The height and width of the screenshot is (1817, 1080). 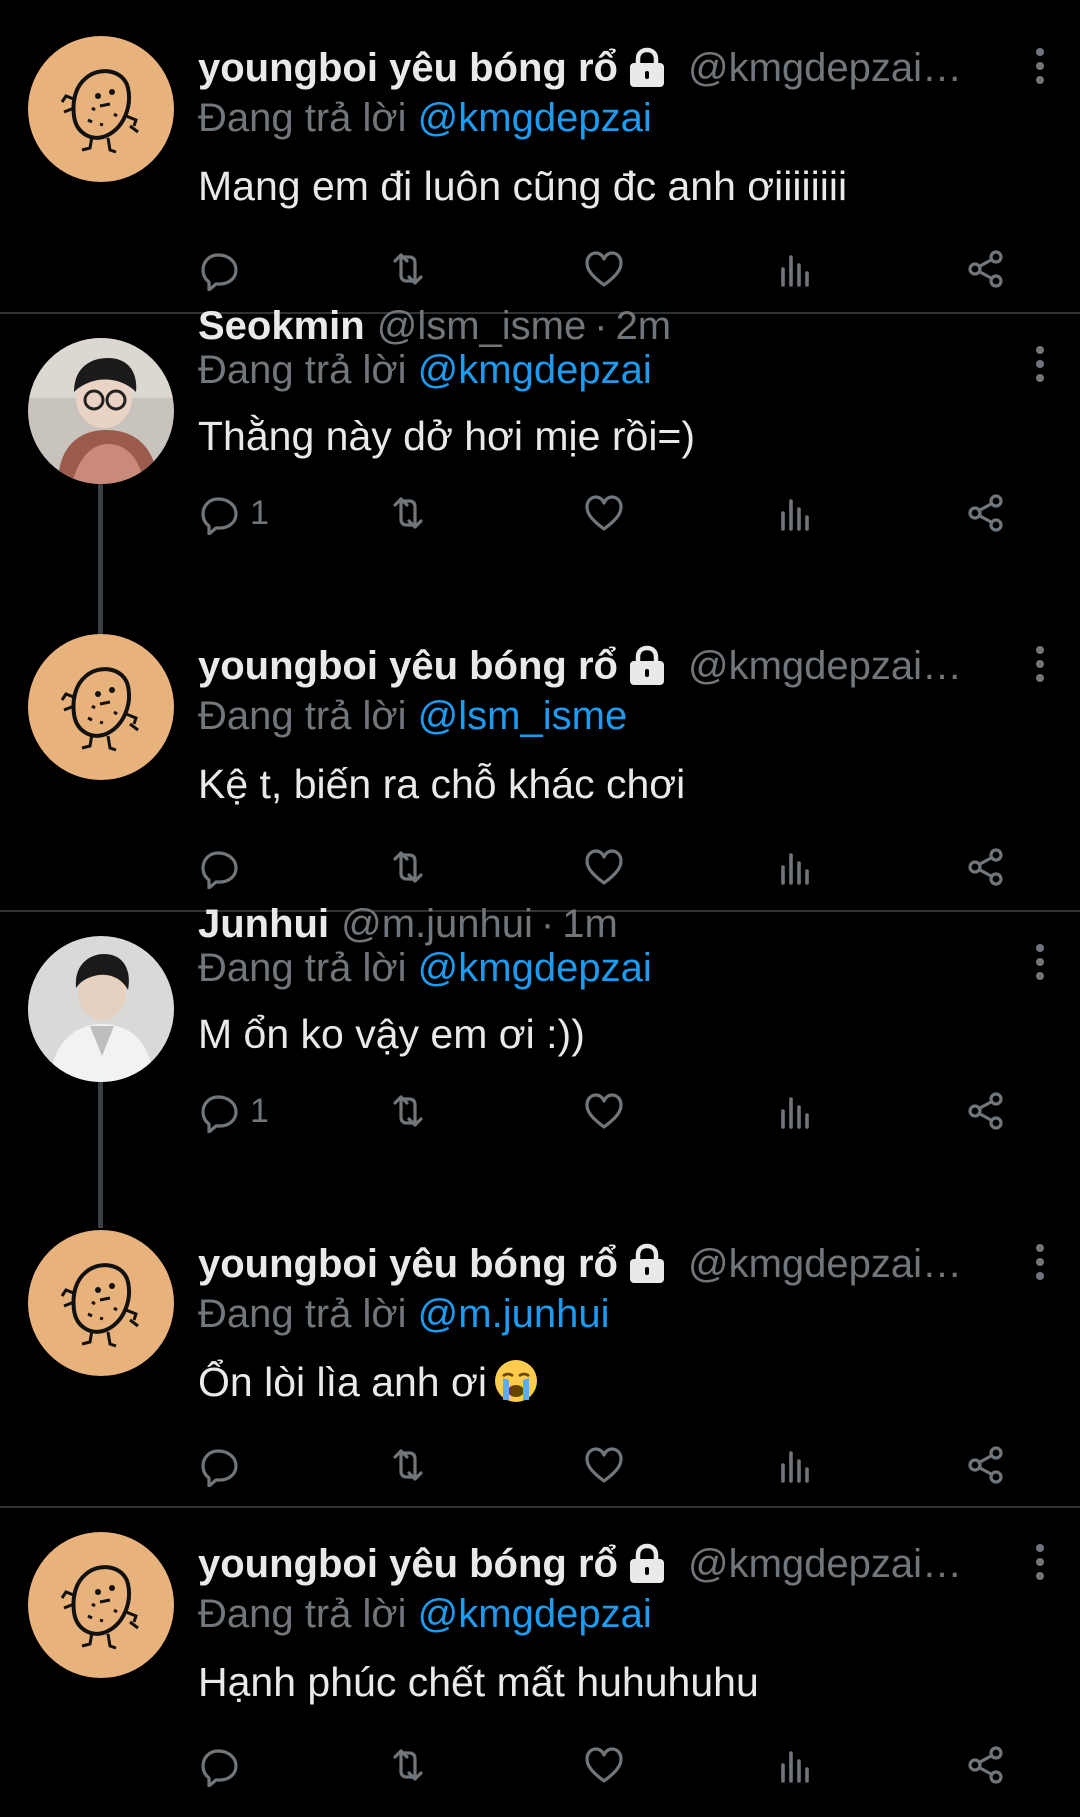 What do you see at coordinates (523, 716) in the screenshot?
I see `mention-link: @lsm_isme` at bounding box center [523, 716].